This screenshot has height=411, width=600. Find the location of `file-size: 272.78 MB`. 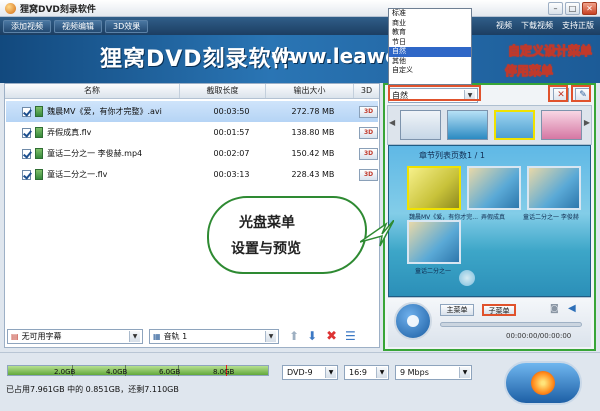

file-size: 272.78 MB is located at coordinates (313, 111).